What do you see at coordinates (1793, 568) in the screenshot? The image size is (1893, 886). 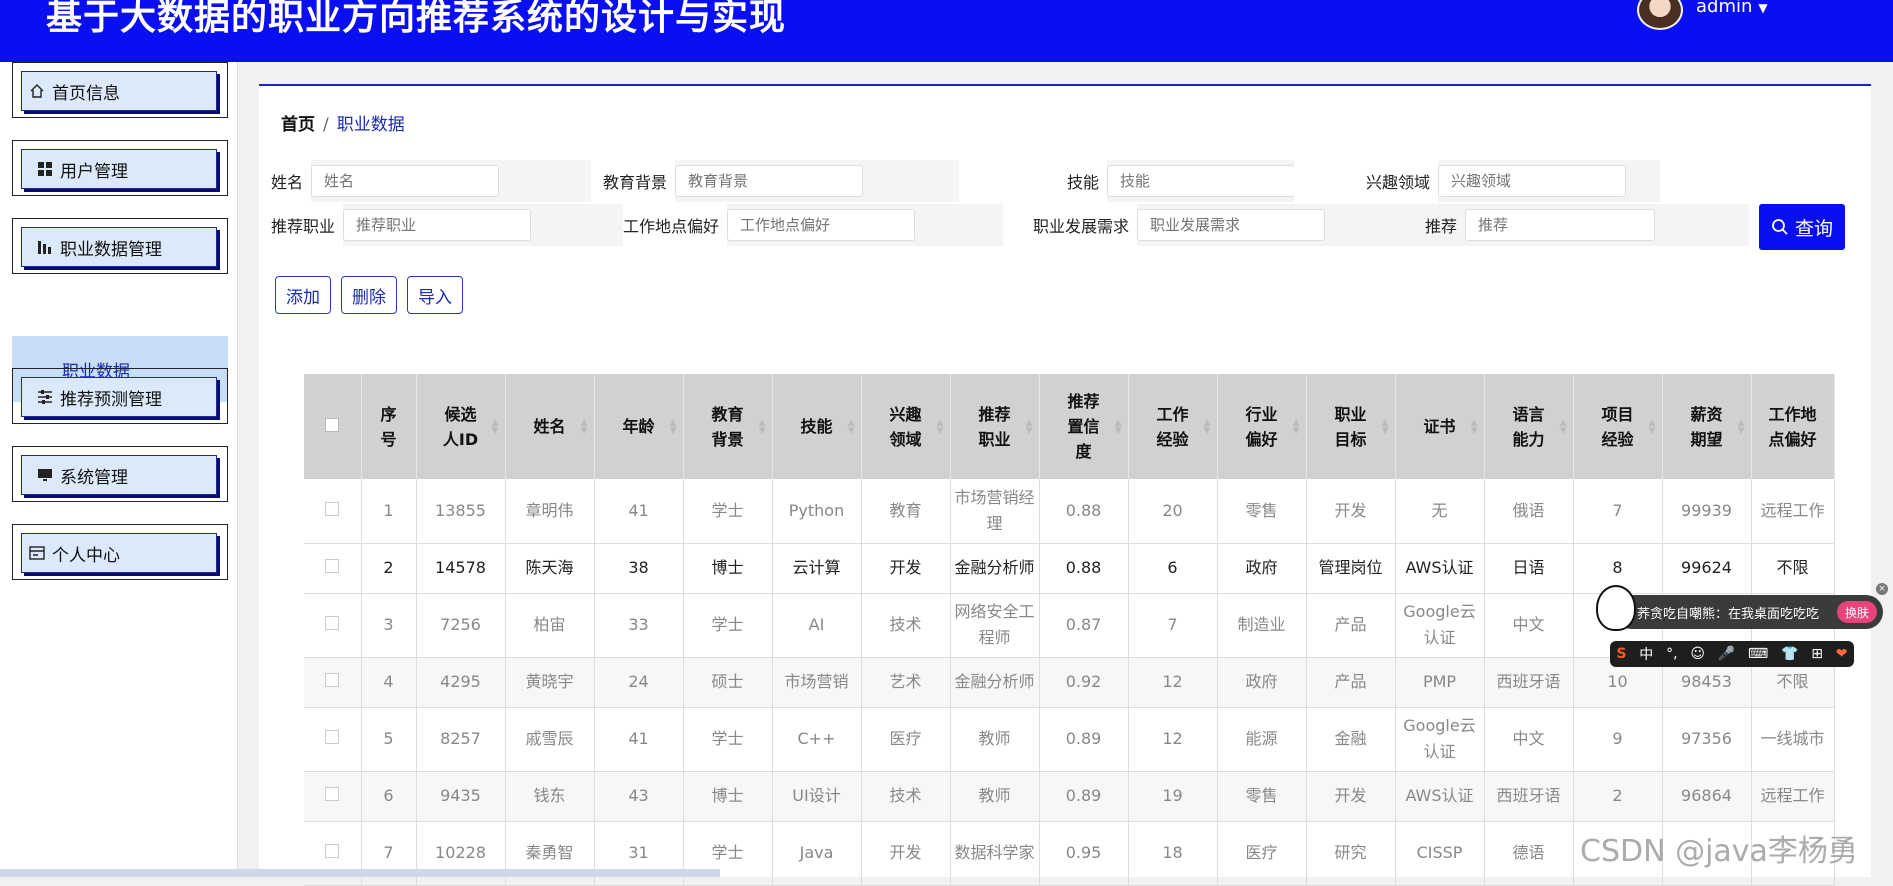 I see `table-cell: 不限` at bounding box center [1793, 568].